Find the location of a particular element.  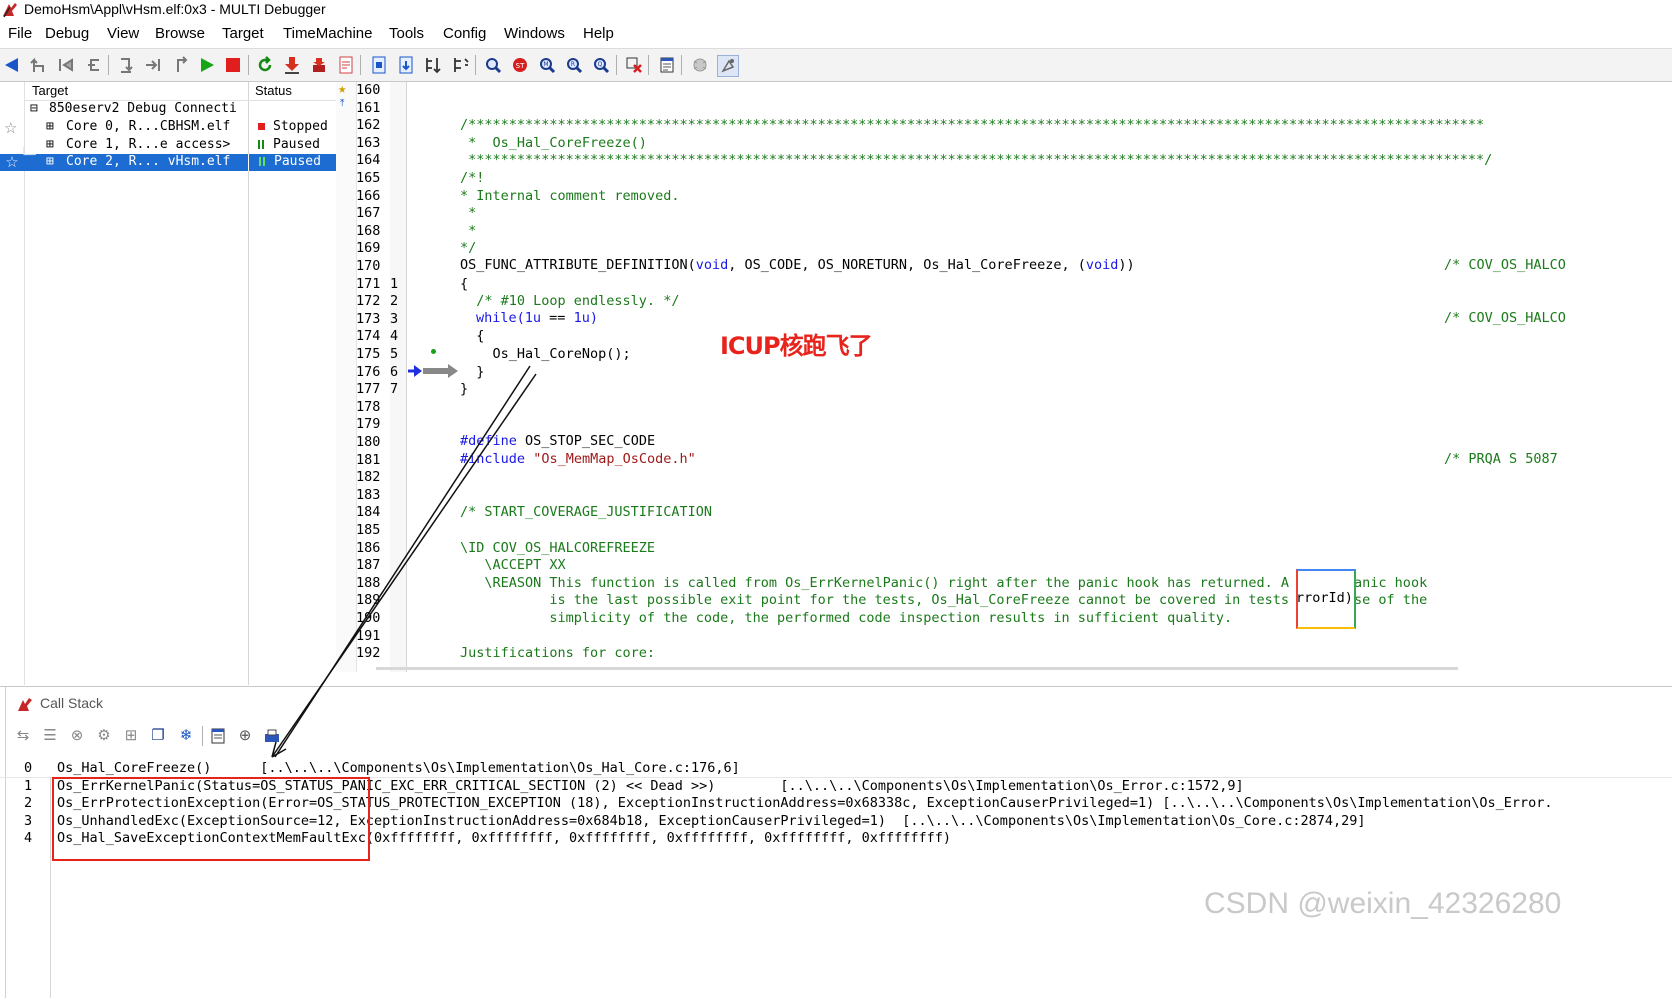

line-number: 167 is located at coordinates (374, 214).